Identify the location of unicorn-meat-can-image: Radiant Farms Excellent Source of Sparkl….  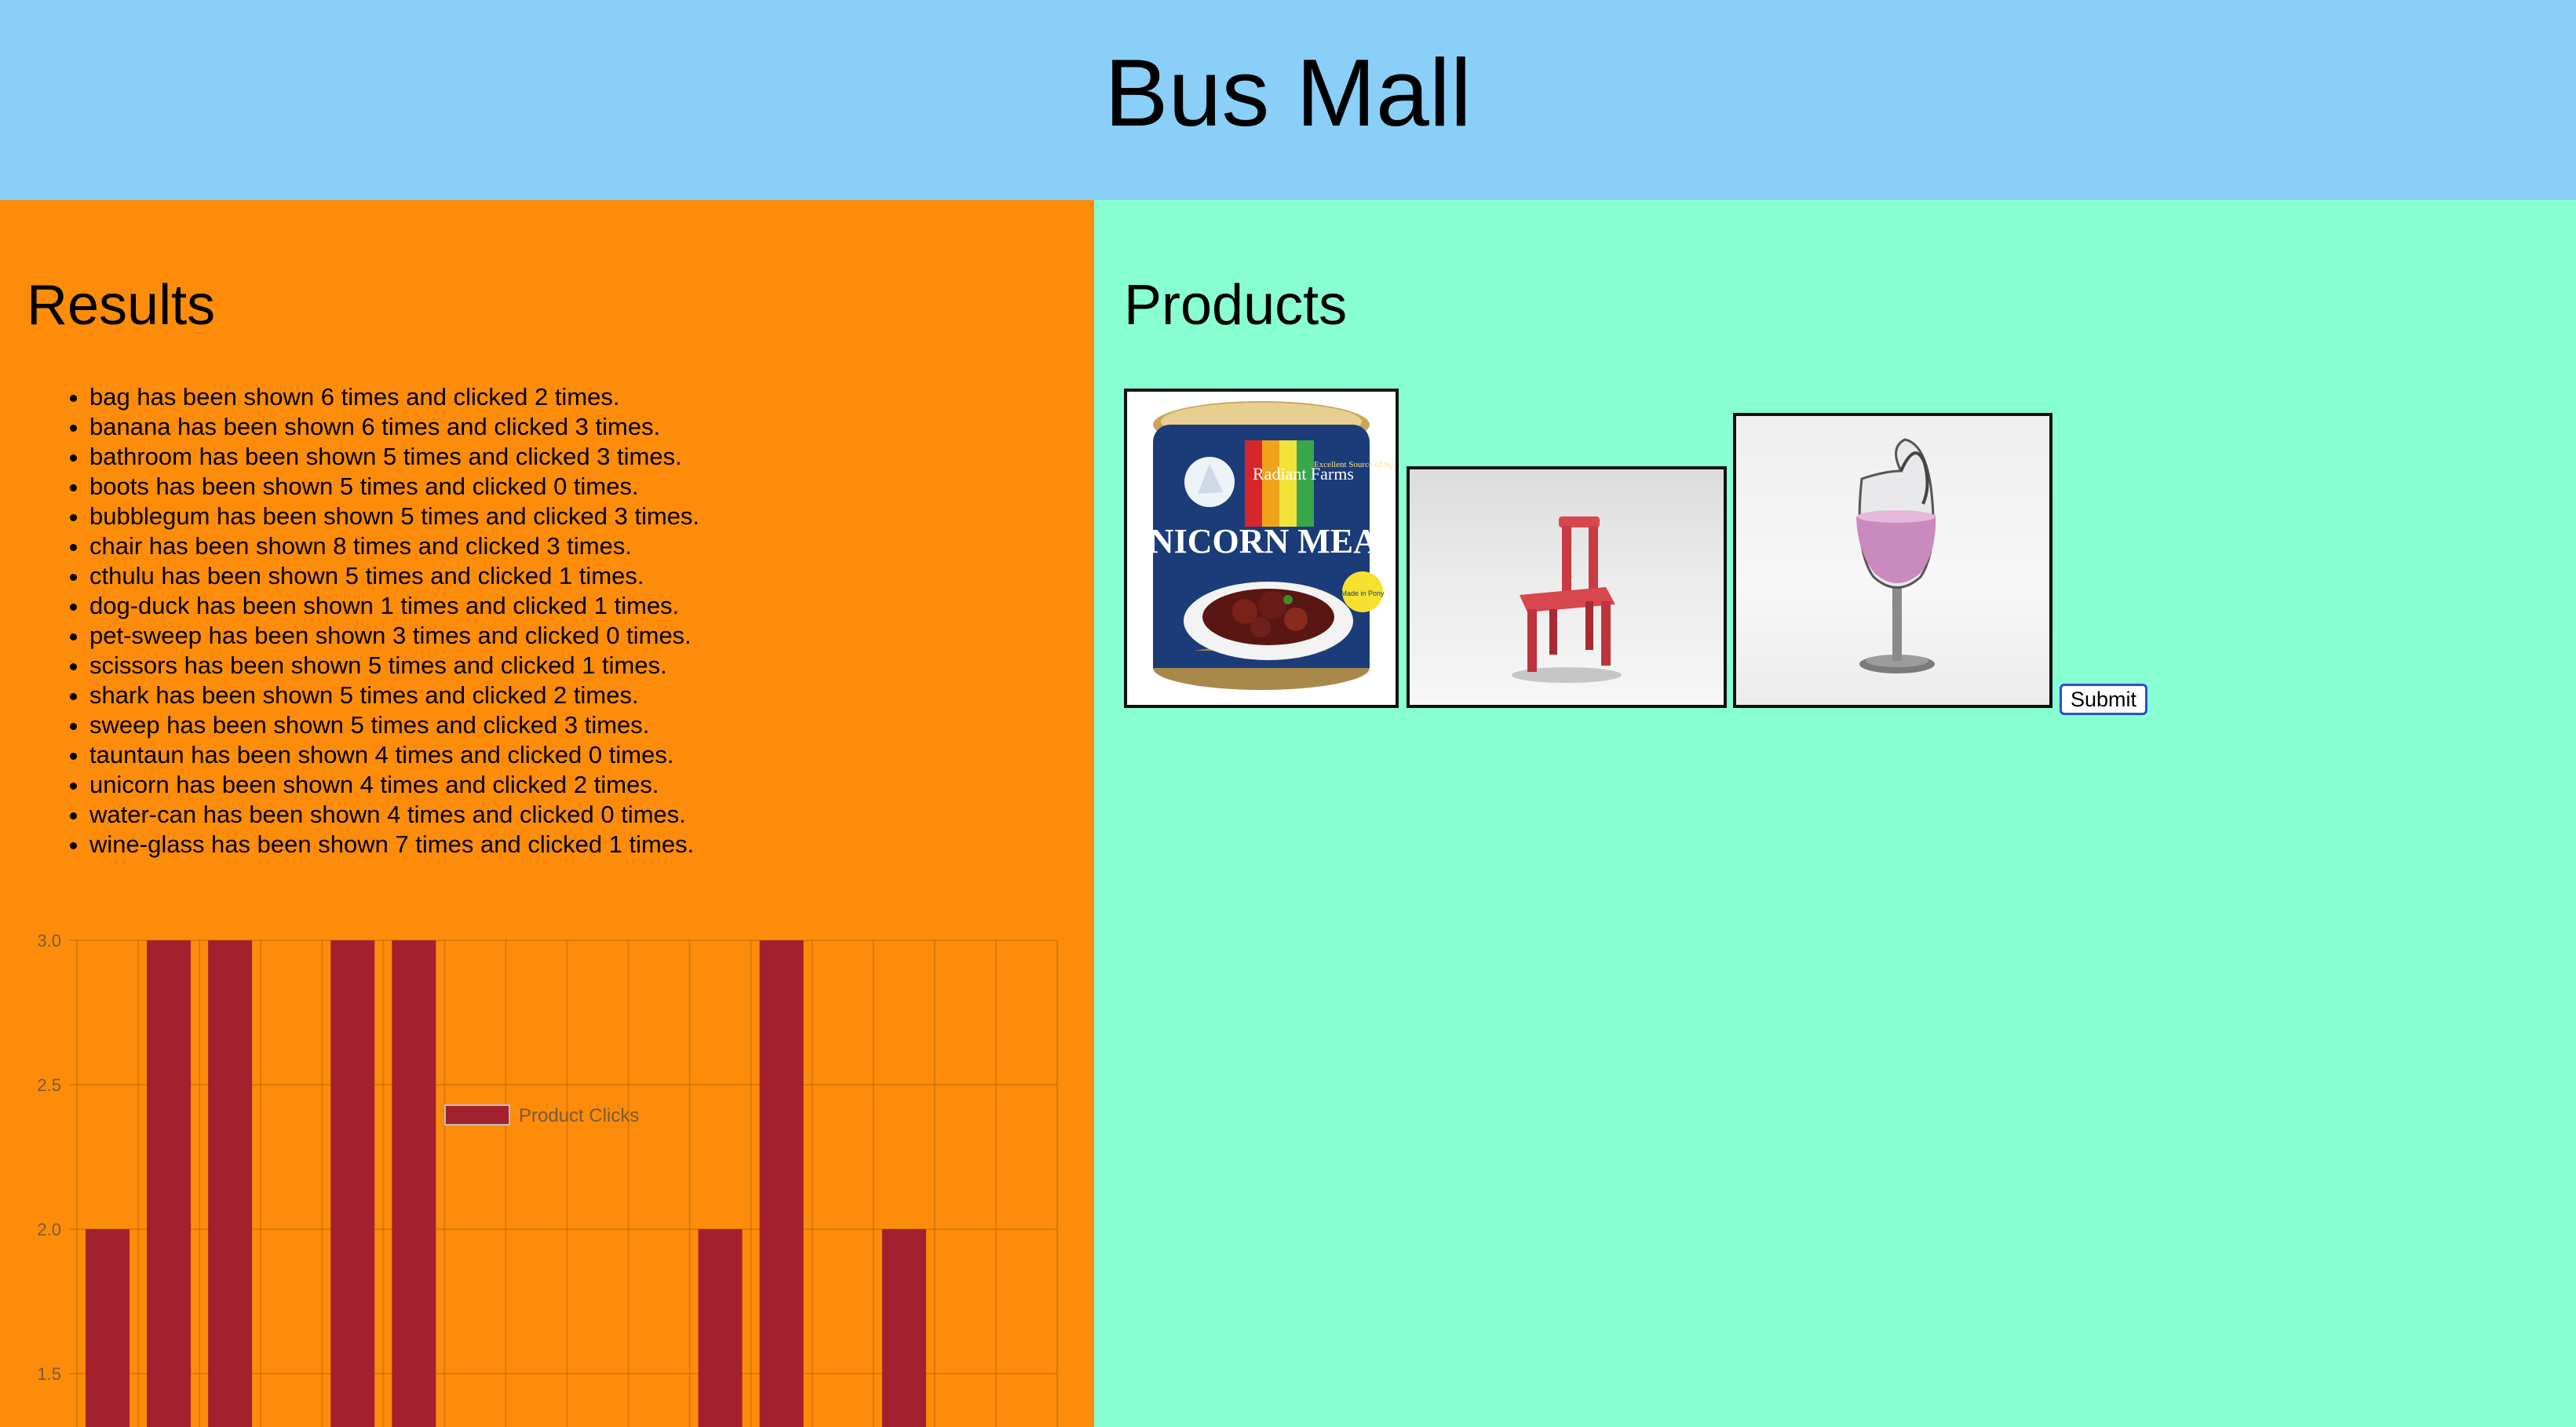
(1261, 545).